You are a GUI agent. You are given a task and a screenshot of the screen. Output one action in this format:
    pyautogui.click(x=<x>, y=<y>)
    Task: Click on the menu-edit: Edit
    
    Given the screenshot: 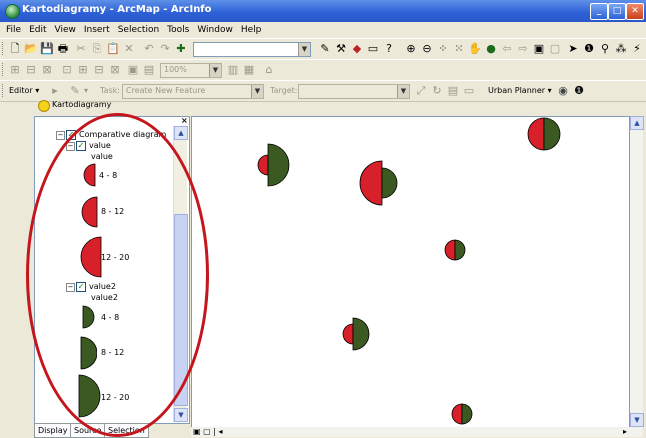 What is the action you would take?
    pyautogui.click(x=37, y=30)
    